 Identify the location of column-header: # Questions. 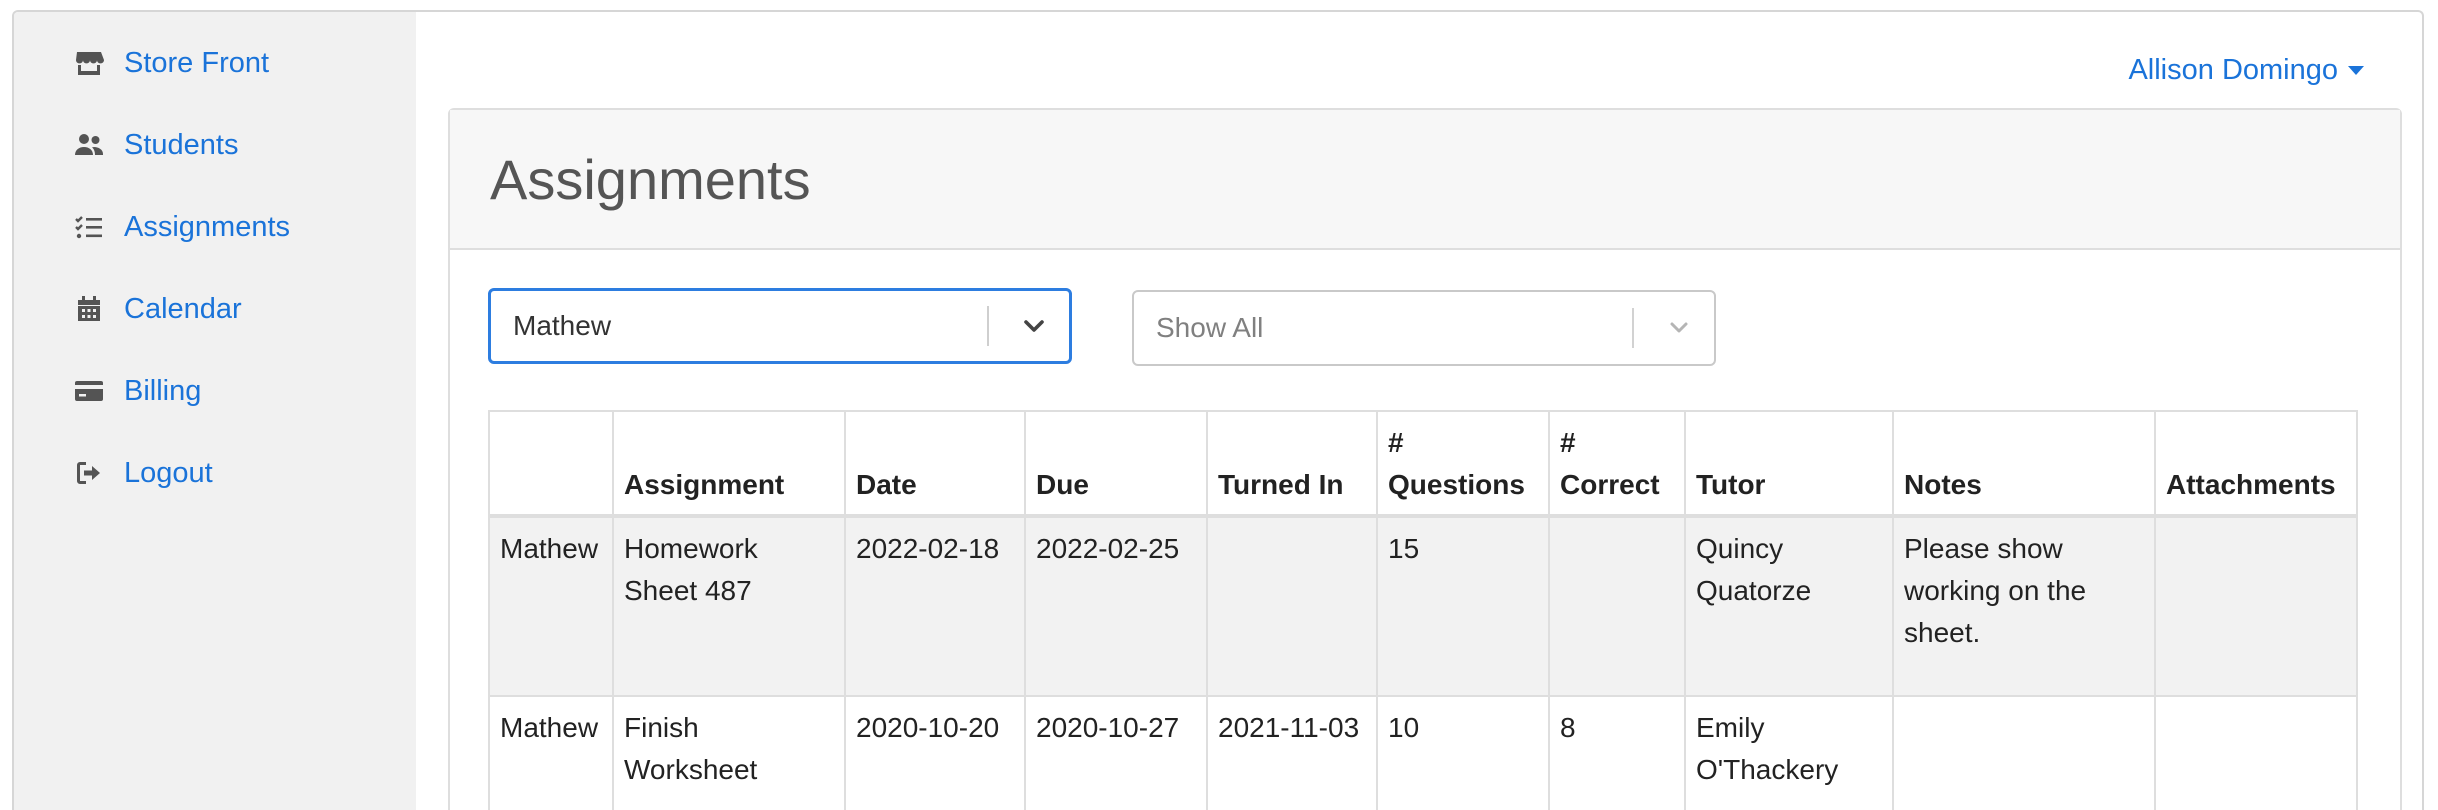
(1463, 464).